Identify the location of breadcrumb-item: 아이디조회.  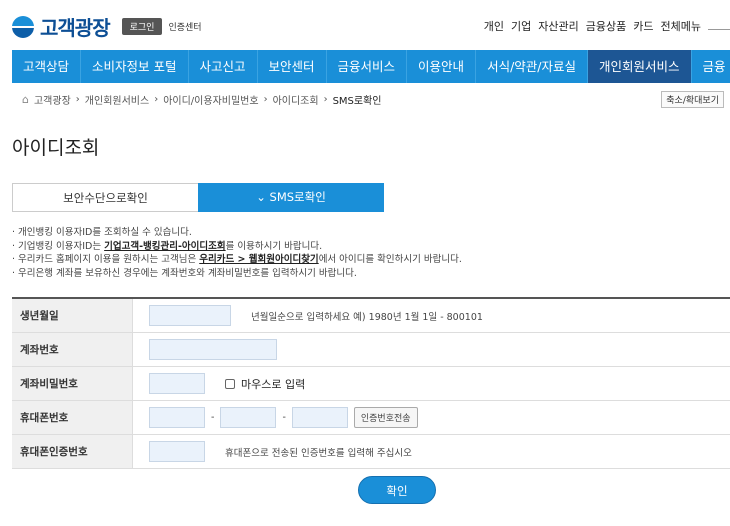
(296, 99).